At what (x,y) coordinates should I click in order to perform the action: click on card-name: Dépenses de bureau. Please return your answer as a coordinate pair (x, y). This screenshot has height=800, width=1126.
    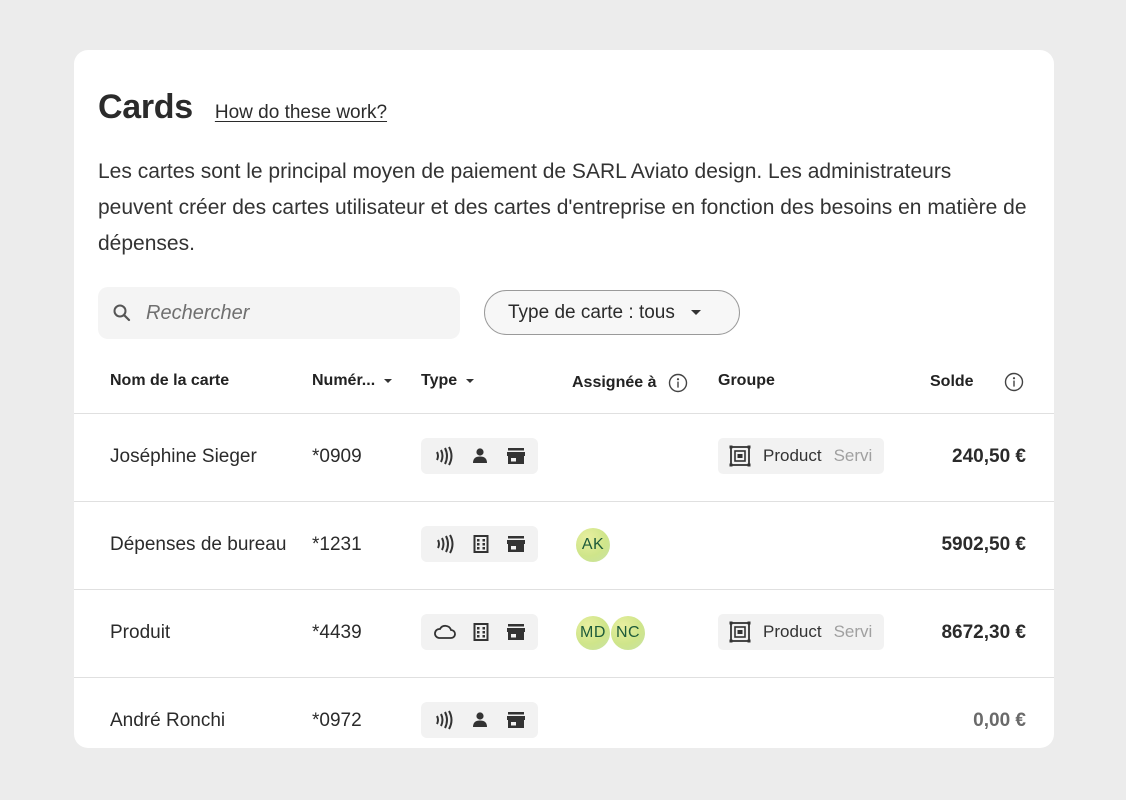
    Looking at the image, I should click on (198, 544).